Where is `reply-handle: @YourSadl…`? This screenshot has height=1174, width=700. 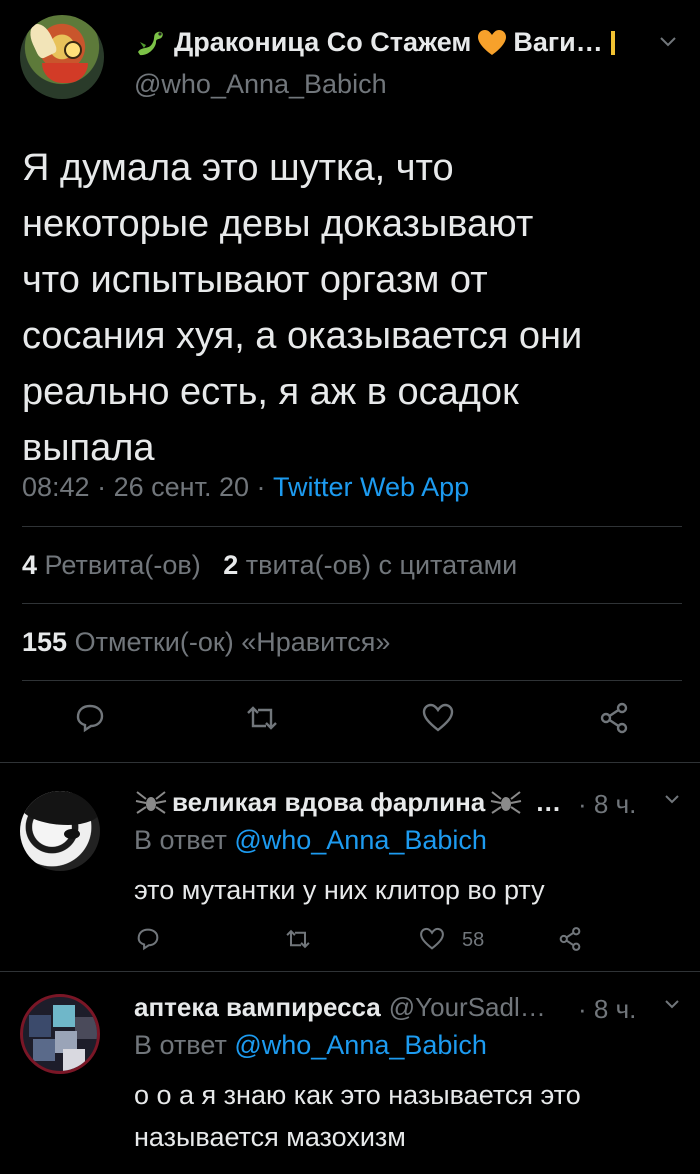 reply-handle: @YourSadl… is located at coordinates (467, 1007).